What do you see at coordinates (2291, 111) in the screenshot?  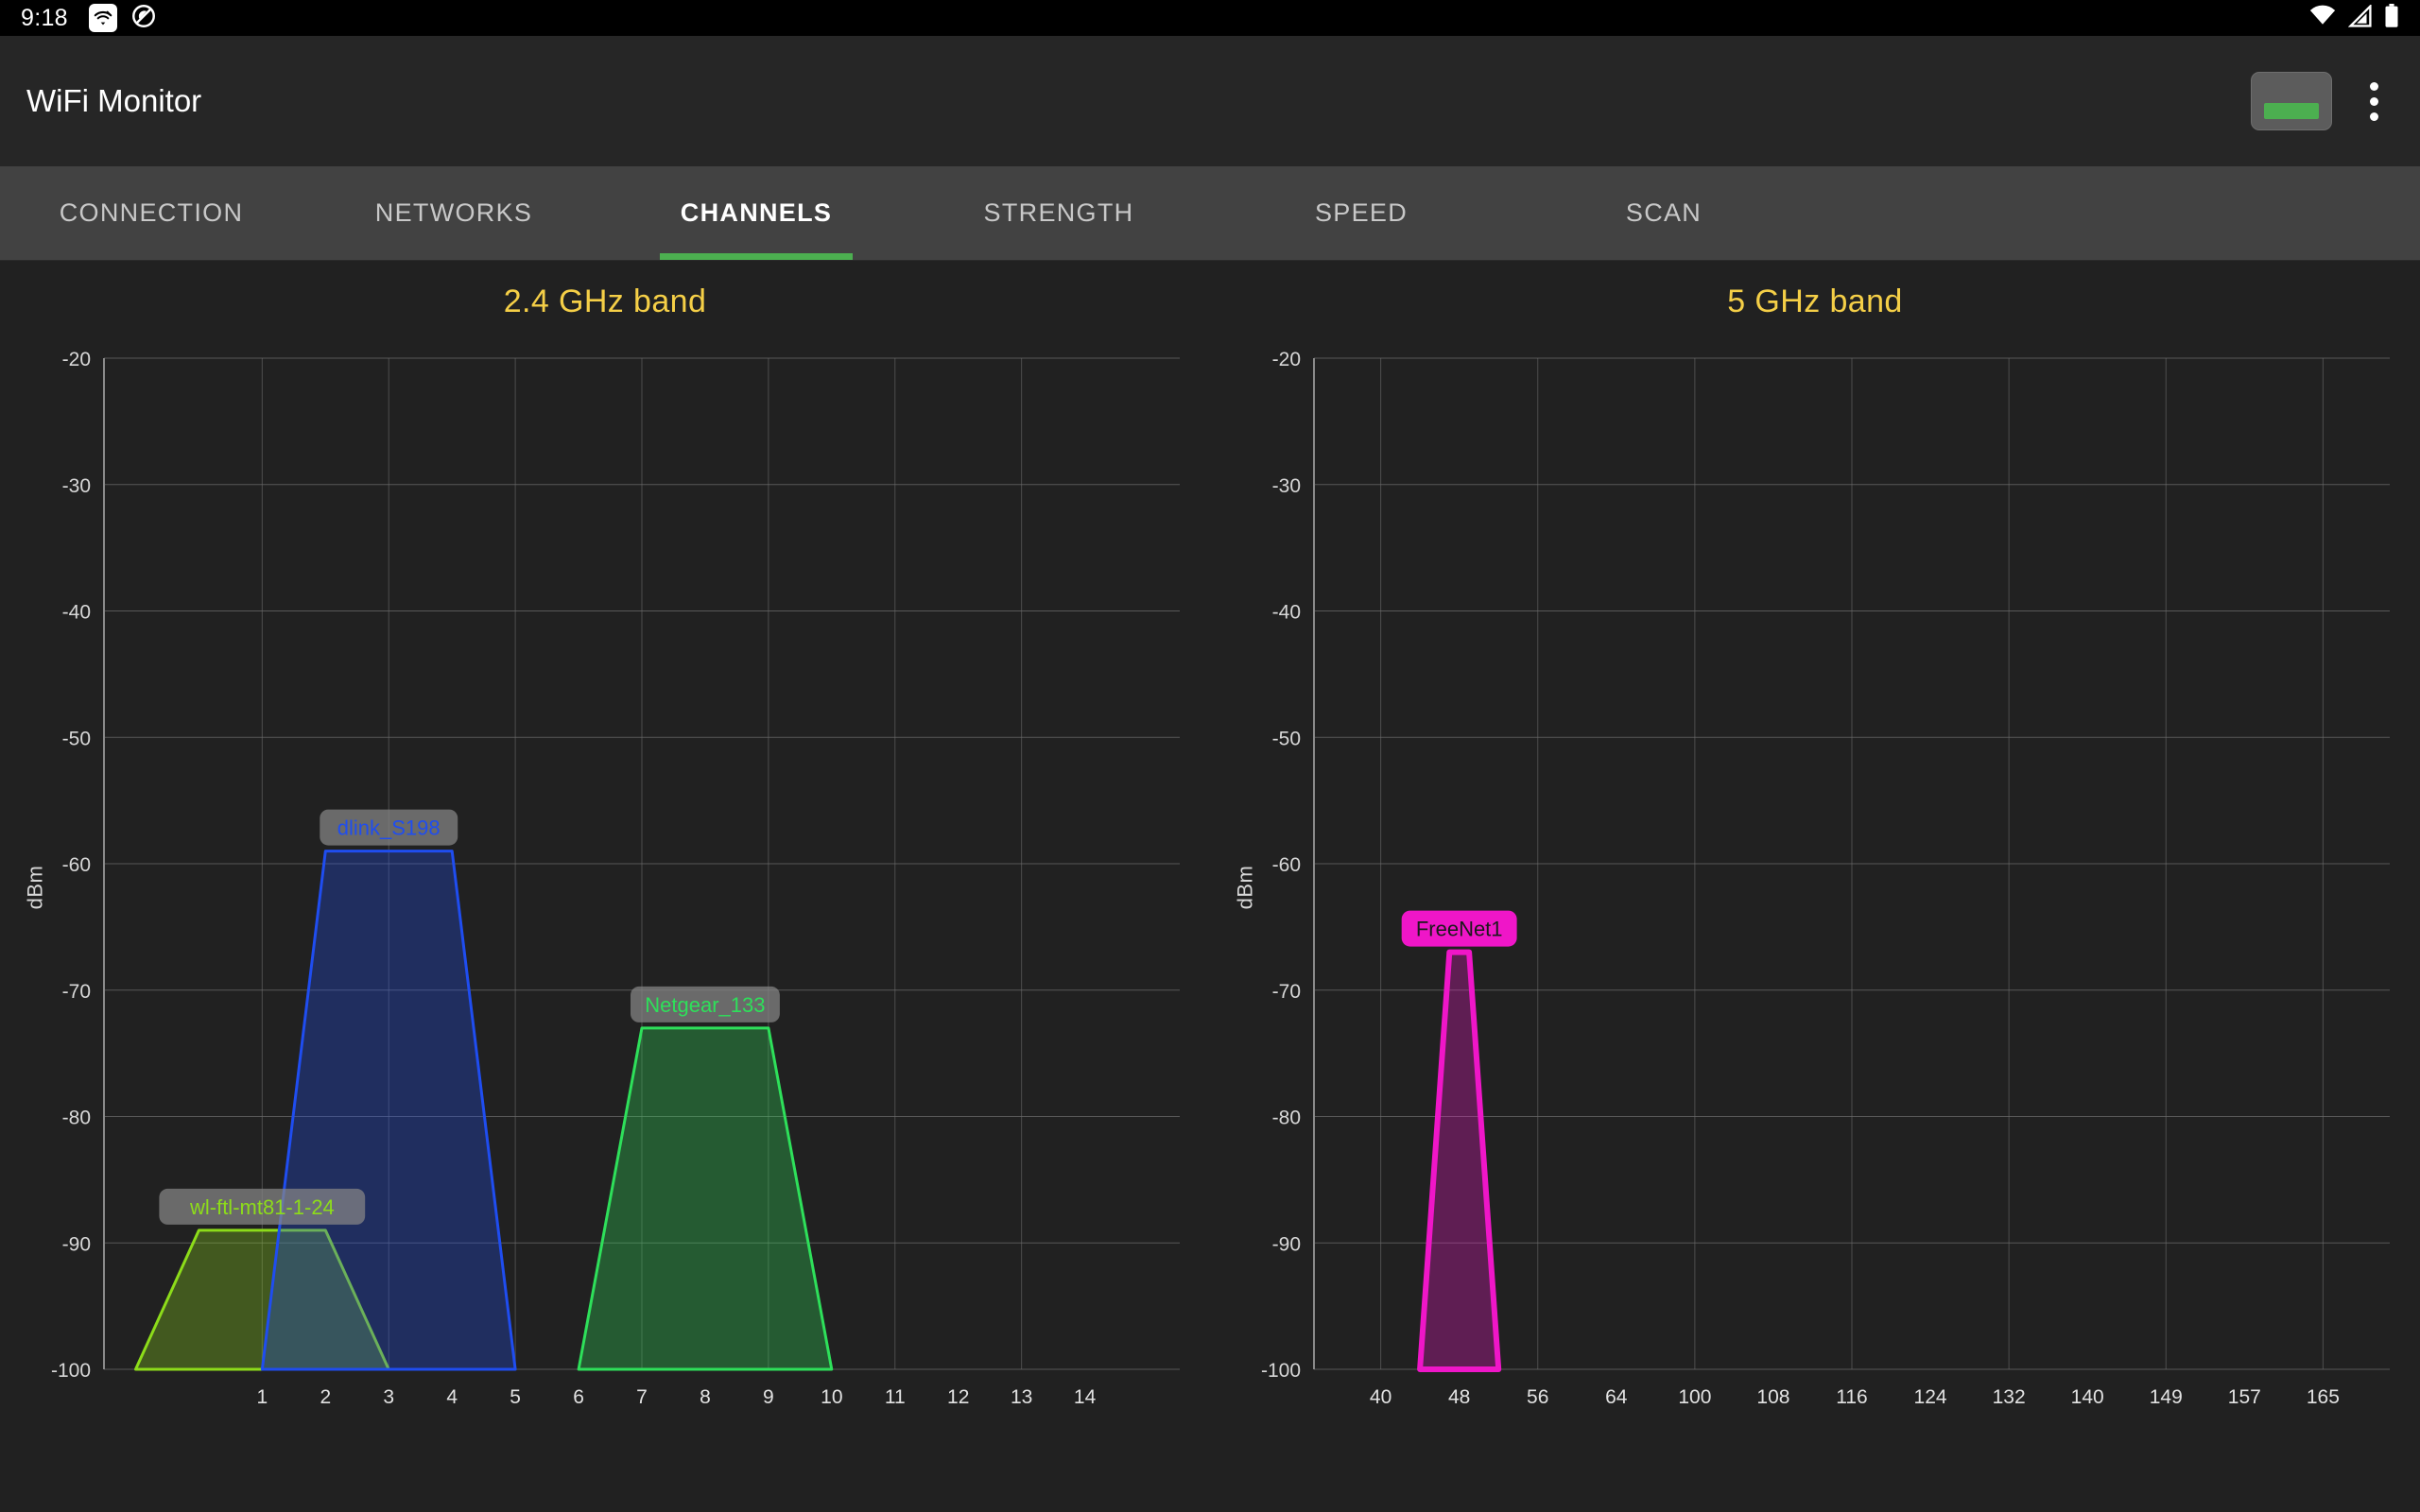 I see `signal-level-bar` at bounding box center [2291, 111].